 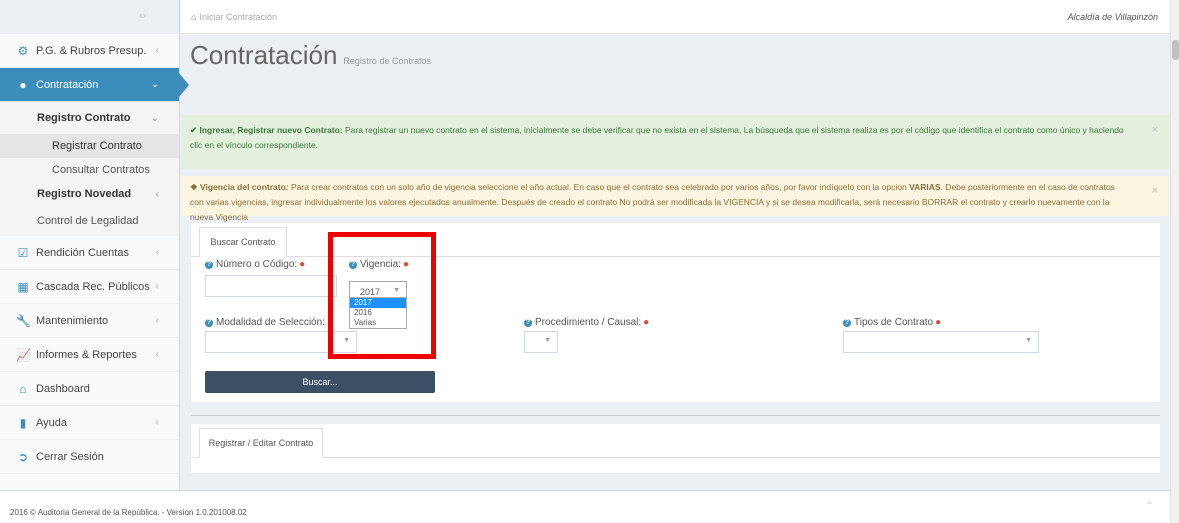 What do you see at coordinates (86, 354) in the screenshot?
I see `sidebar-item-label: Informes & Reportes` at bounding box center [86, 354].